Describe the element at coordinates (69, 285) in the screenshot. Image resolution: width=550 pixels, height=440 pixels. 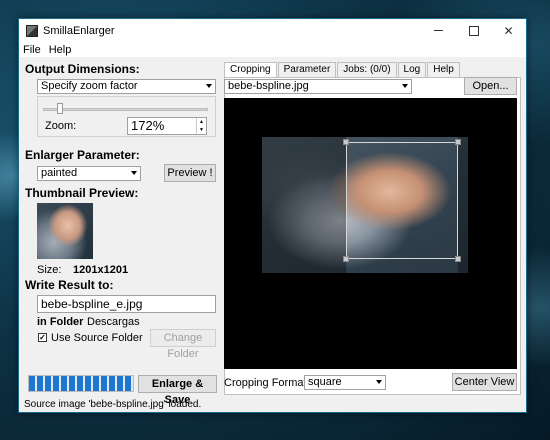
I see `write-result-heading: Write Result to:` at that location.